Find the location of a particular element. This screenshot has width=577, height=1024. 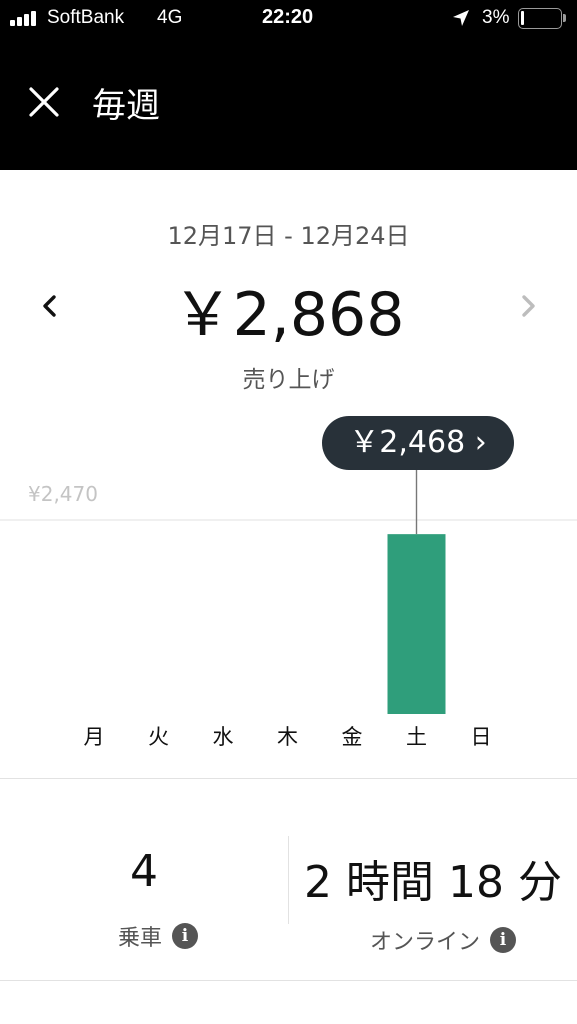

chart-bar is located at coordinates (416, 624).